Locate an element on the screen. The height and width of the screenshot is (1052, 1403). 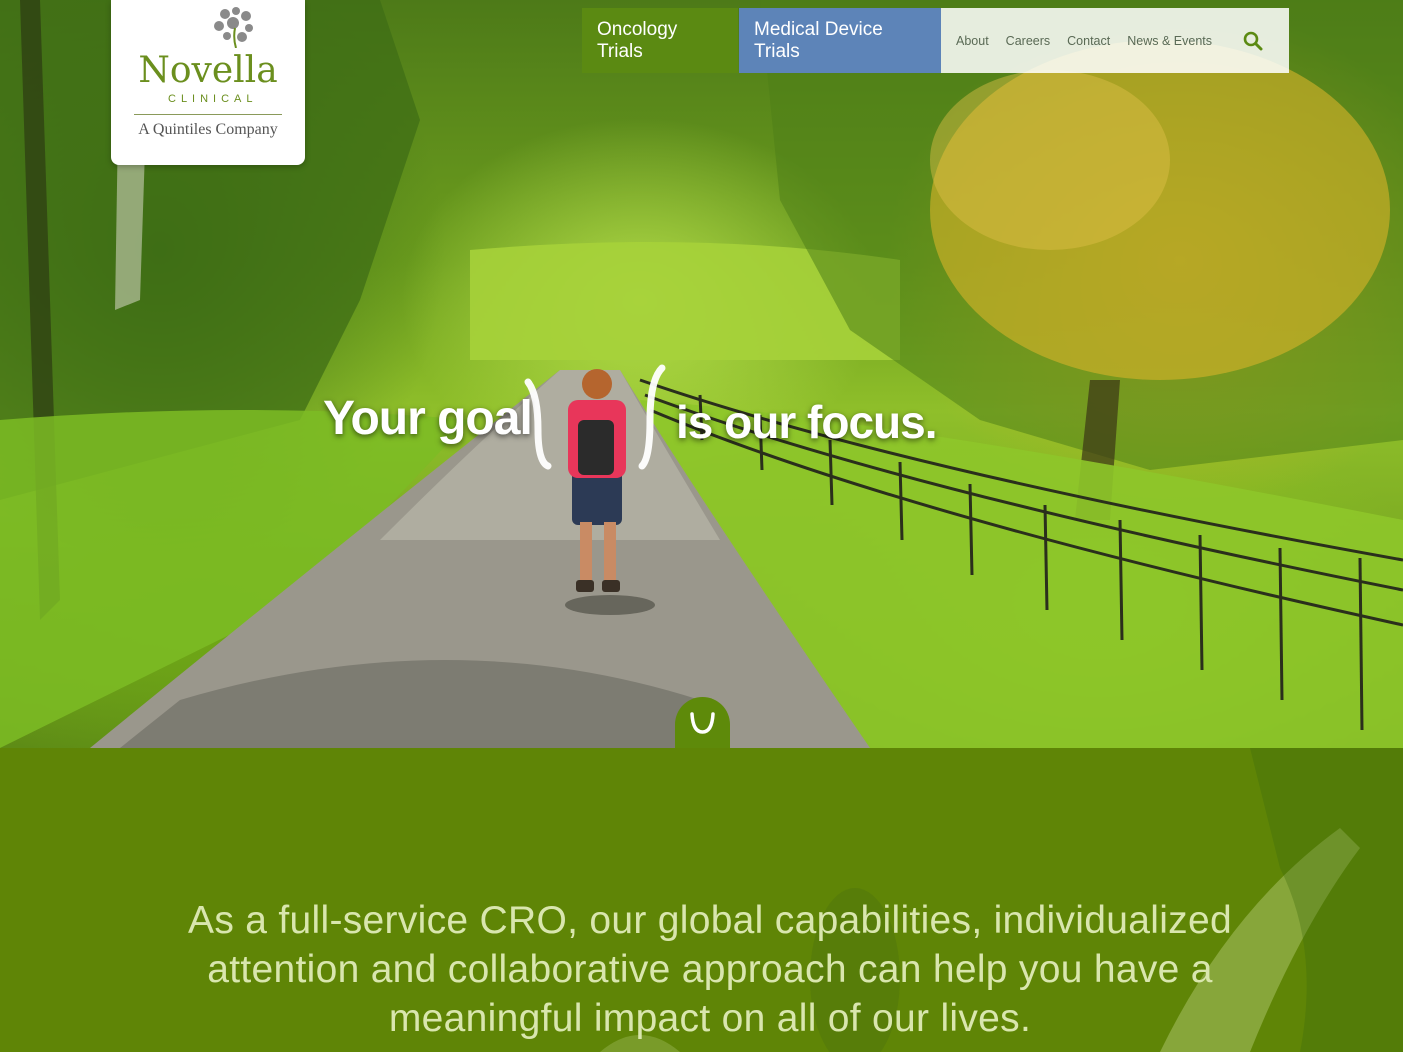
logo: Novella CLINICAL A Quintiles Company is located at coordinates (208, 82).